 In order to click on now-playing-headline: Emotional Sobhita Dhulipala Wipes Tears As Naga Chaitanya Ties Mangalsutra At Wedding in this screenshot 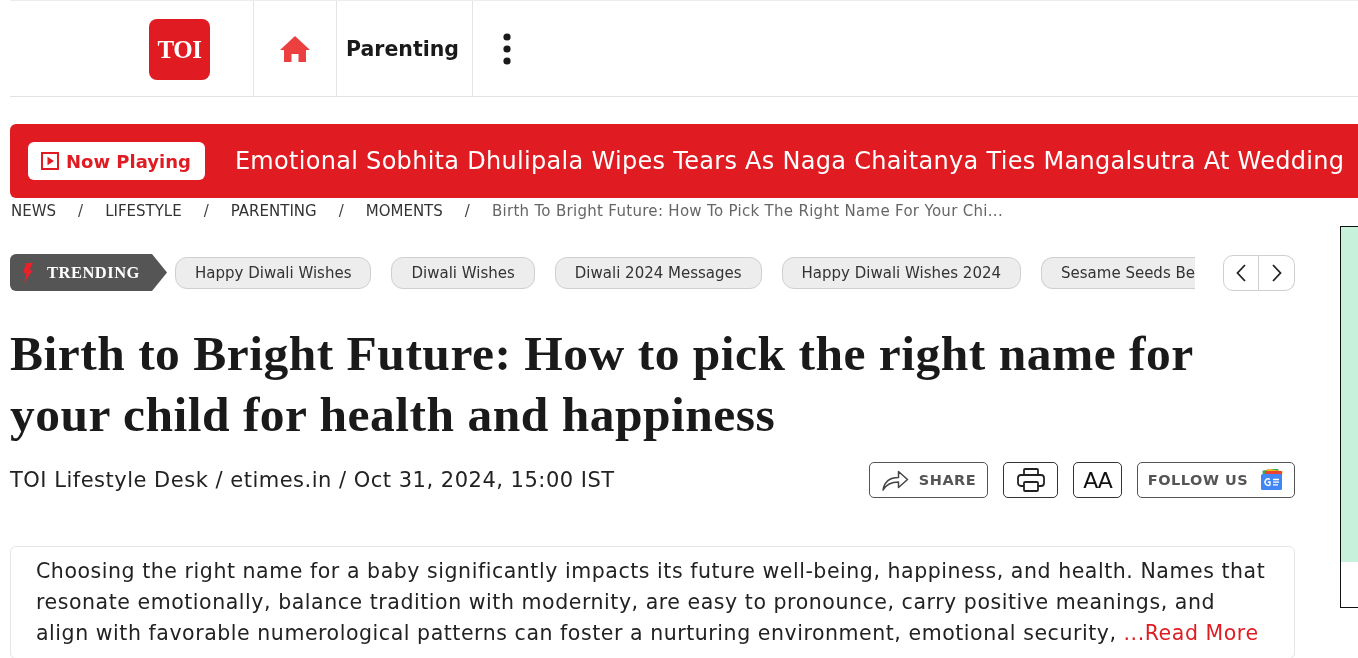, I will do `click(789, 161)`.